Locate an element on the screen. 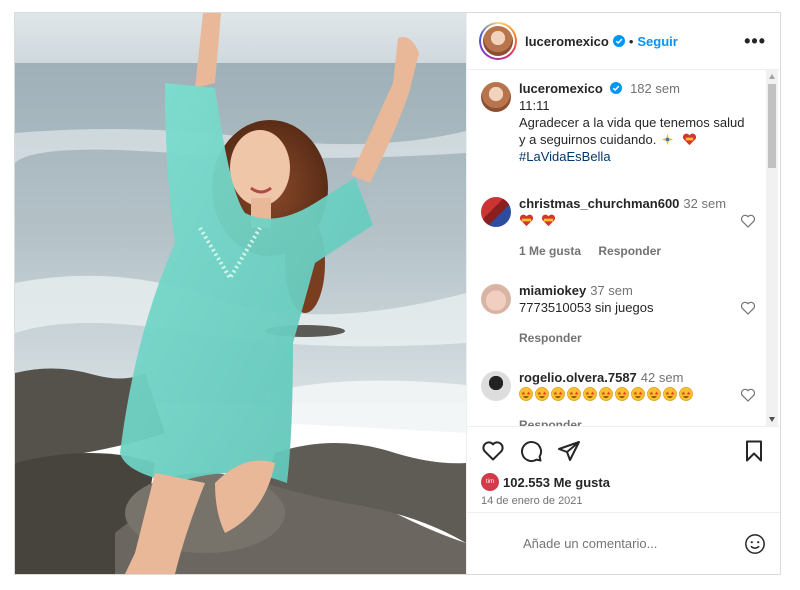  add-comment-bar is located at coordinates (623, 543).